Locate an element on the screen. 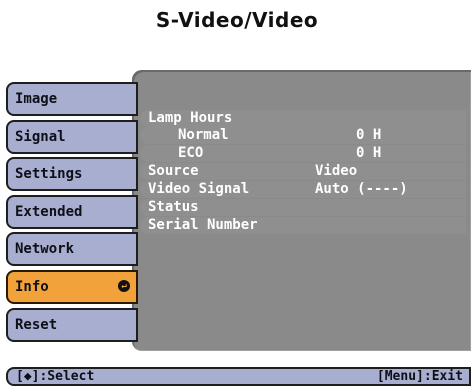 The height and width of the screenshot is (390, 474). footer-bar: [◆]:Select [Menu]:Exit is located at coordinates (238, 376).